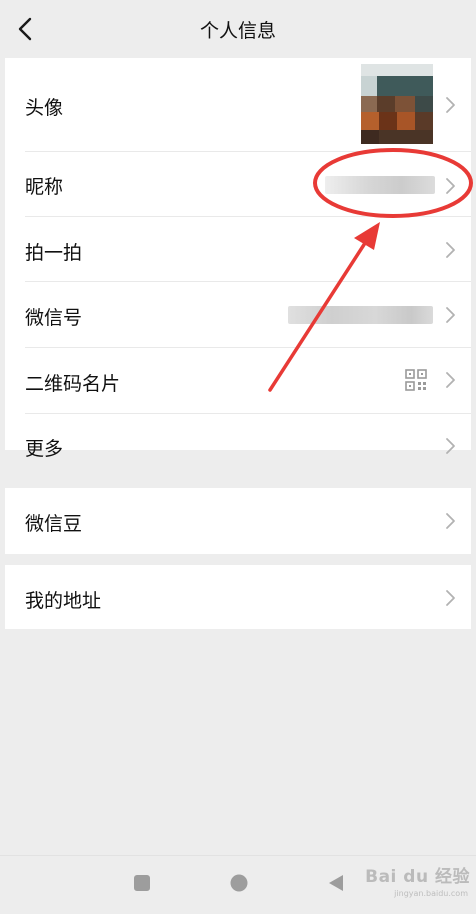 The width and height of the screenshot is (476, 914). I want to click on triangle-left-icon, so click(336, 883).